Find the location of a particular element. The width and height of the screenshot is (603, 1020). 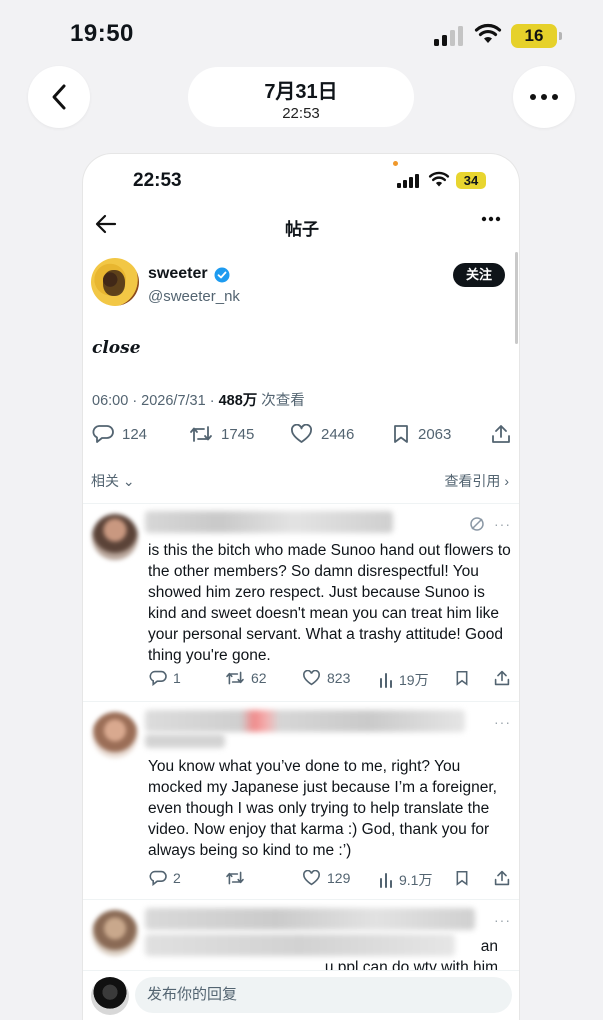

related-bar: 相关 ⌄ 查看引用 › is located at coordinates (301, 480).